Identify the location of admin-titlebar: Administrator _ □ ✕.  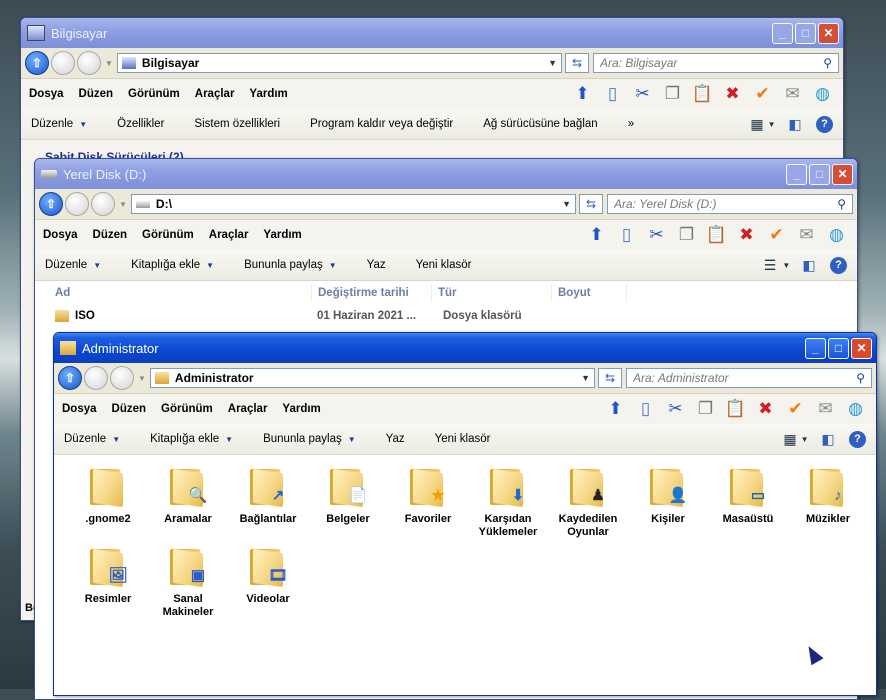
(465, 348).